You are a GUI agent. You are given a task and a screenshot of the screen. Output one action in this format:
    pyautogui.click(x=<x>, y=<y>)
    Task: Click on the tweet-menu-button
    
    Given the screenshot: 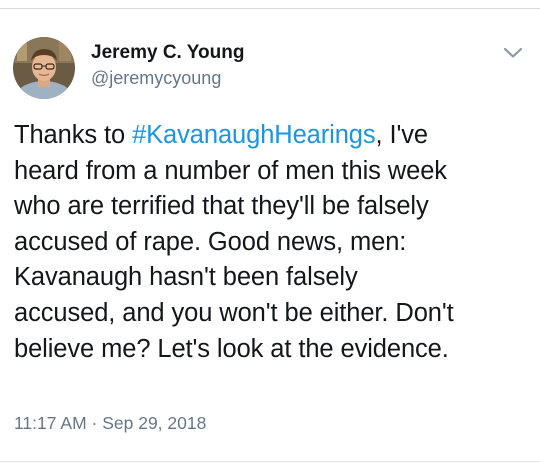 What is the action you would take?
    pyautogui.click(x=513, y=53)
    